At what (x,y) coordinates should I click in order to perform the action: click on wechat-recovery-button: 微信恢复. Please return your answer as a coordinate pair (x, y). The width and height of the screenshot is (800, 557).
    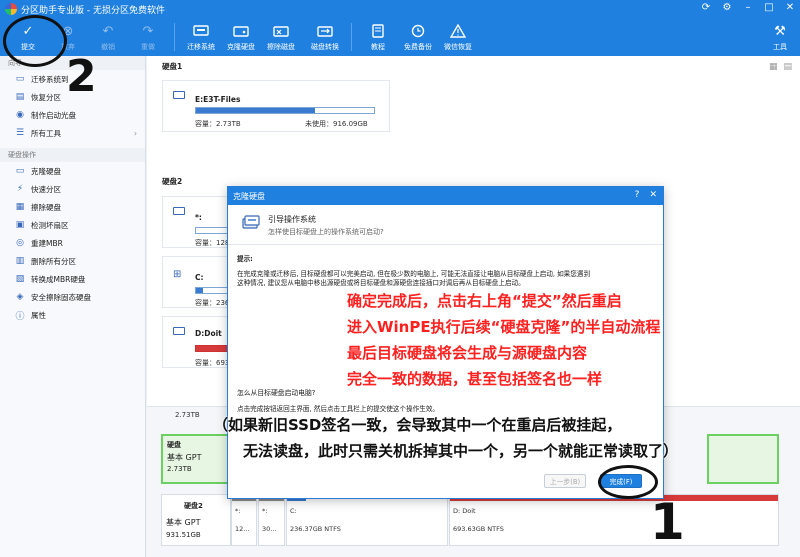
    Looking at the image, I should click on (458, 37).